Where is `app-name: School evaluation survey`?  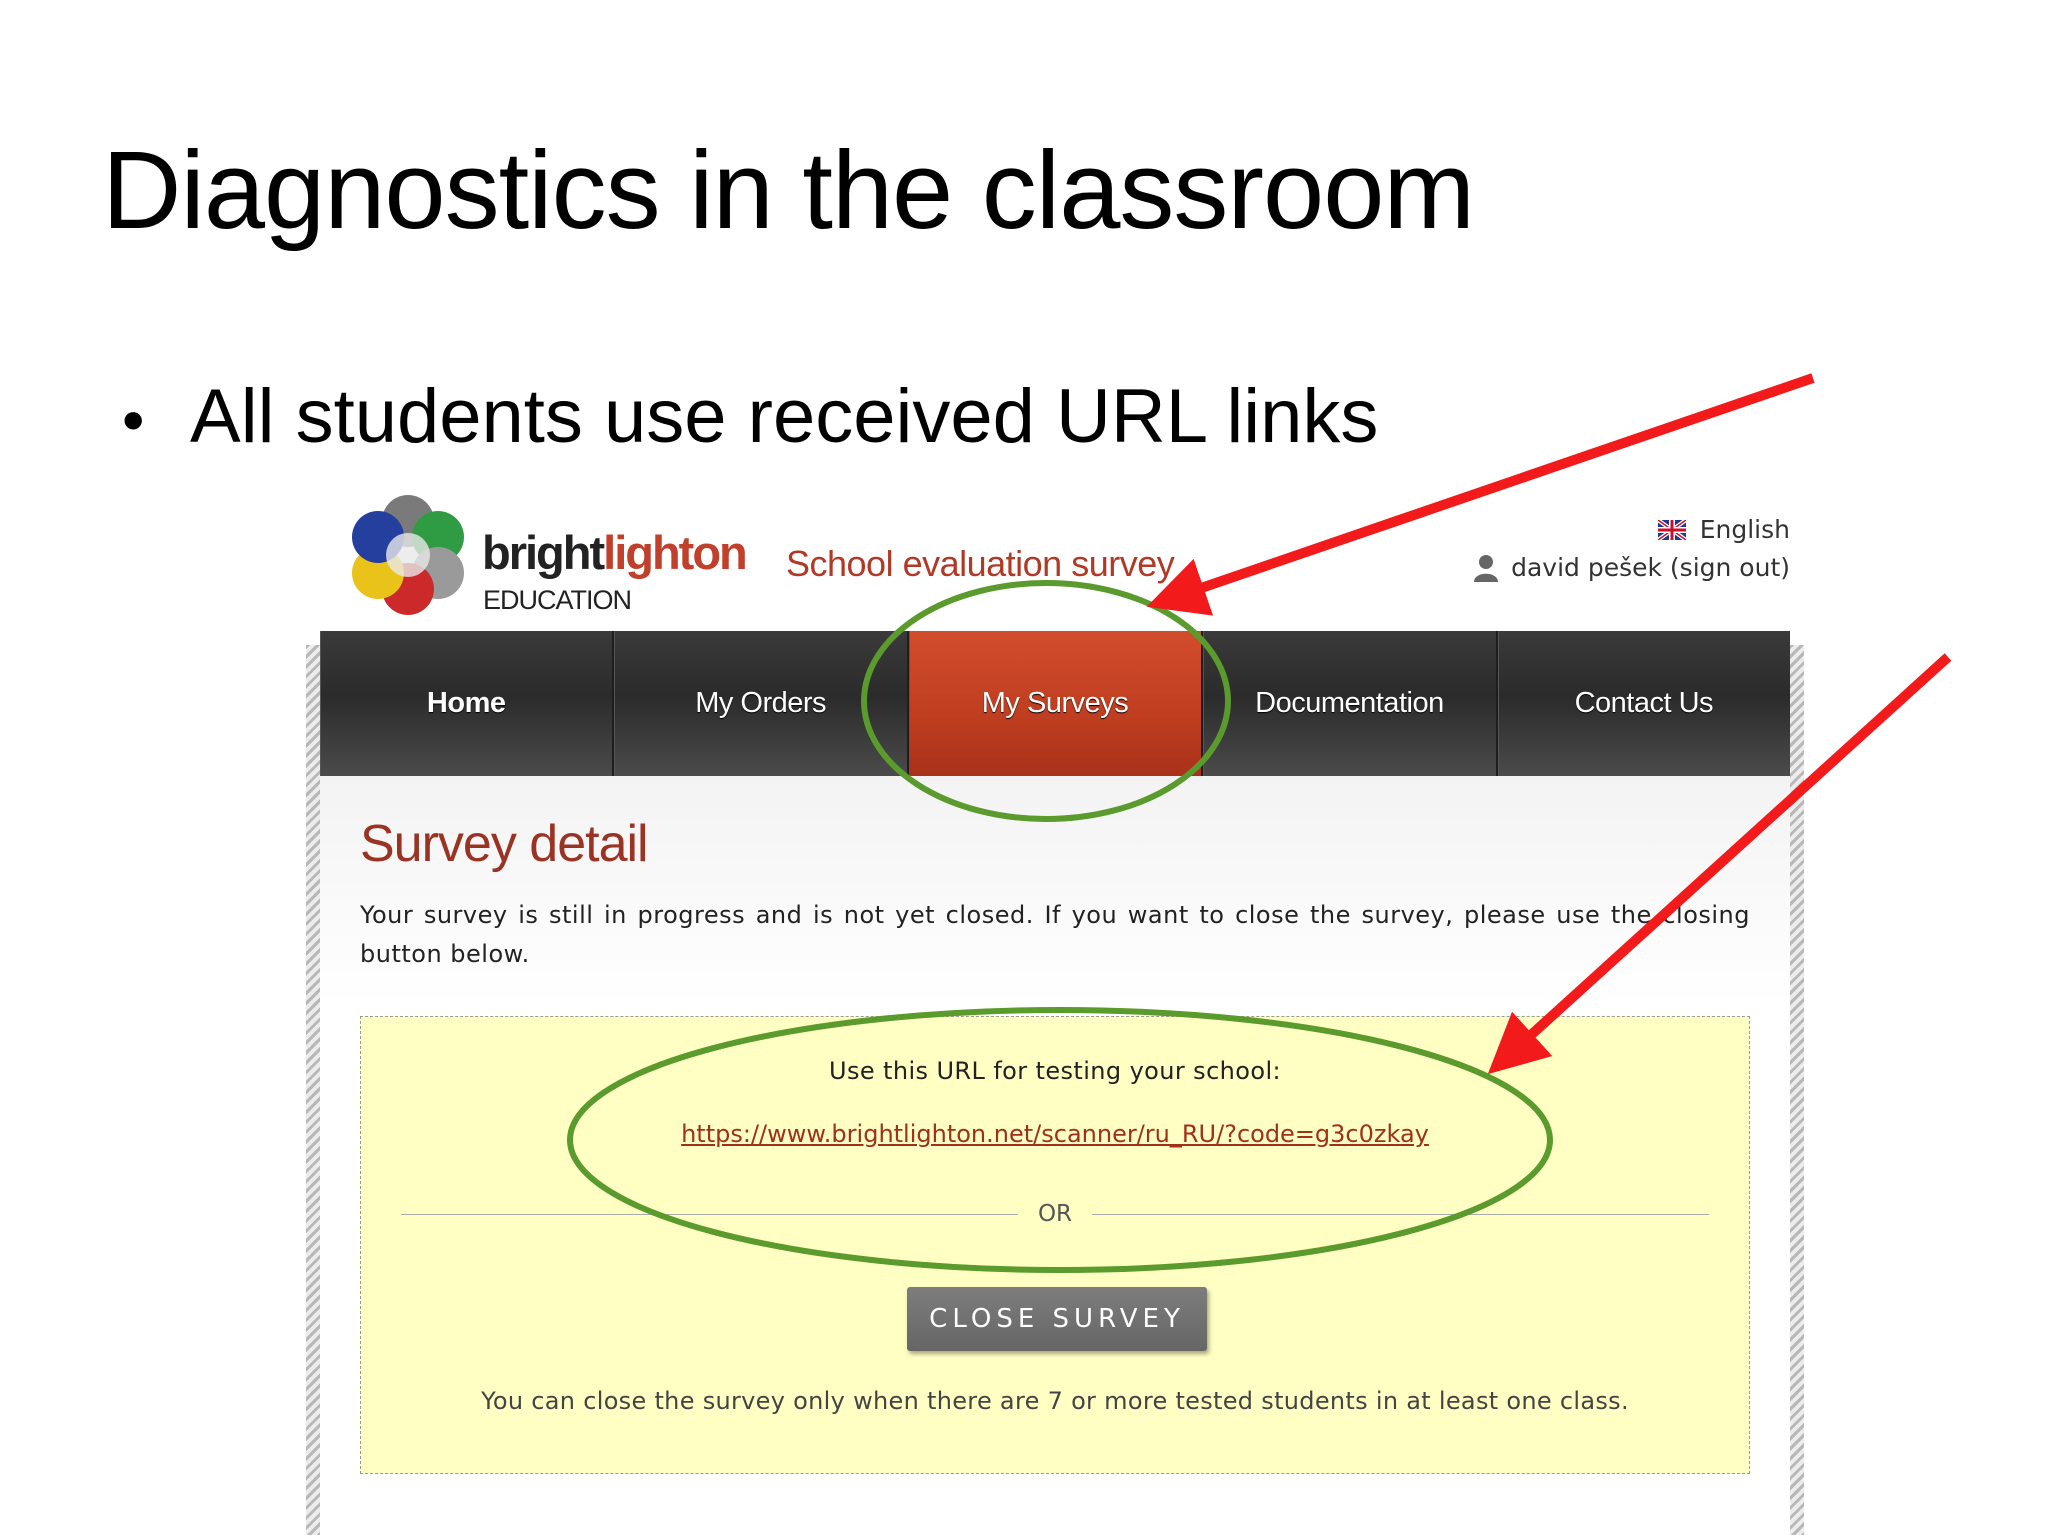
app-name: School evaluation survey is located at coordinates (980, 563).